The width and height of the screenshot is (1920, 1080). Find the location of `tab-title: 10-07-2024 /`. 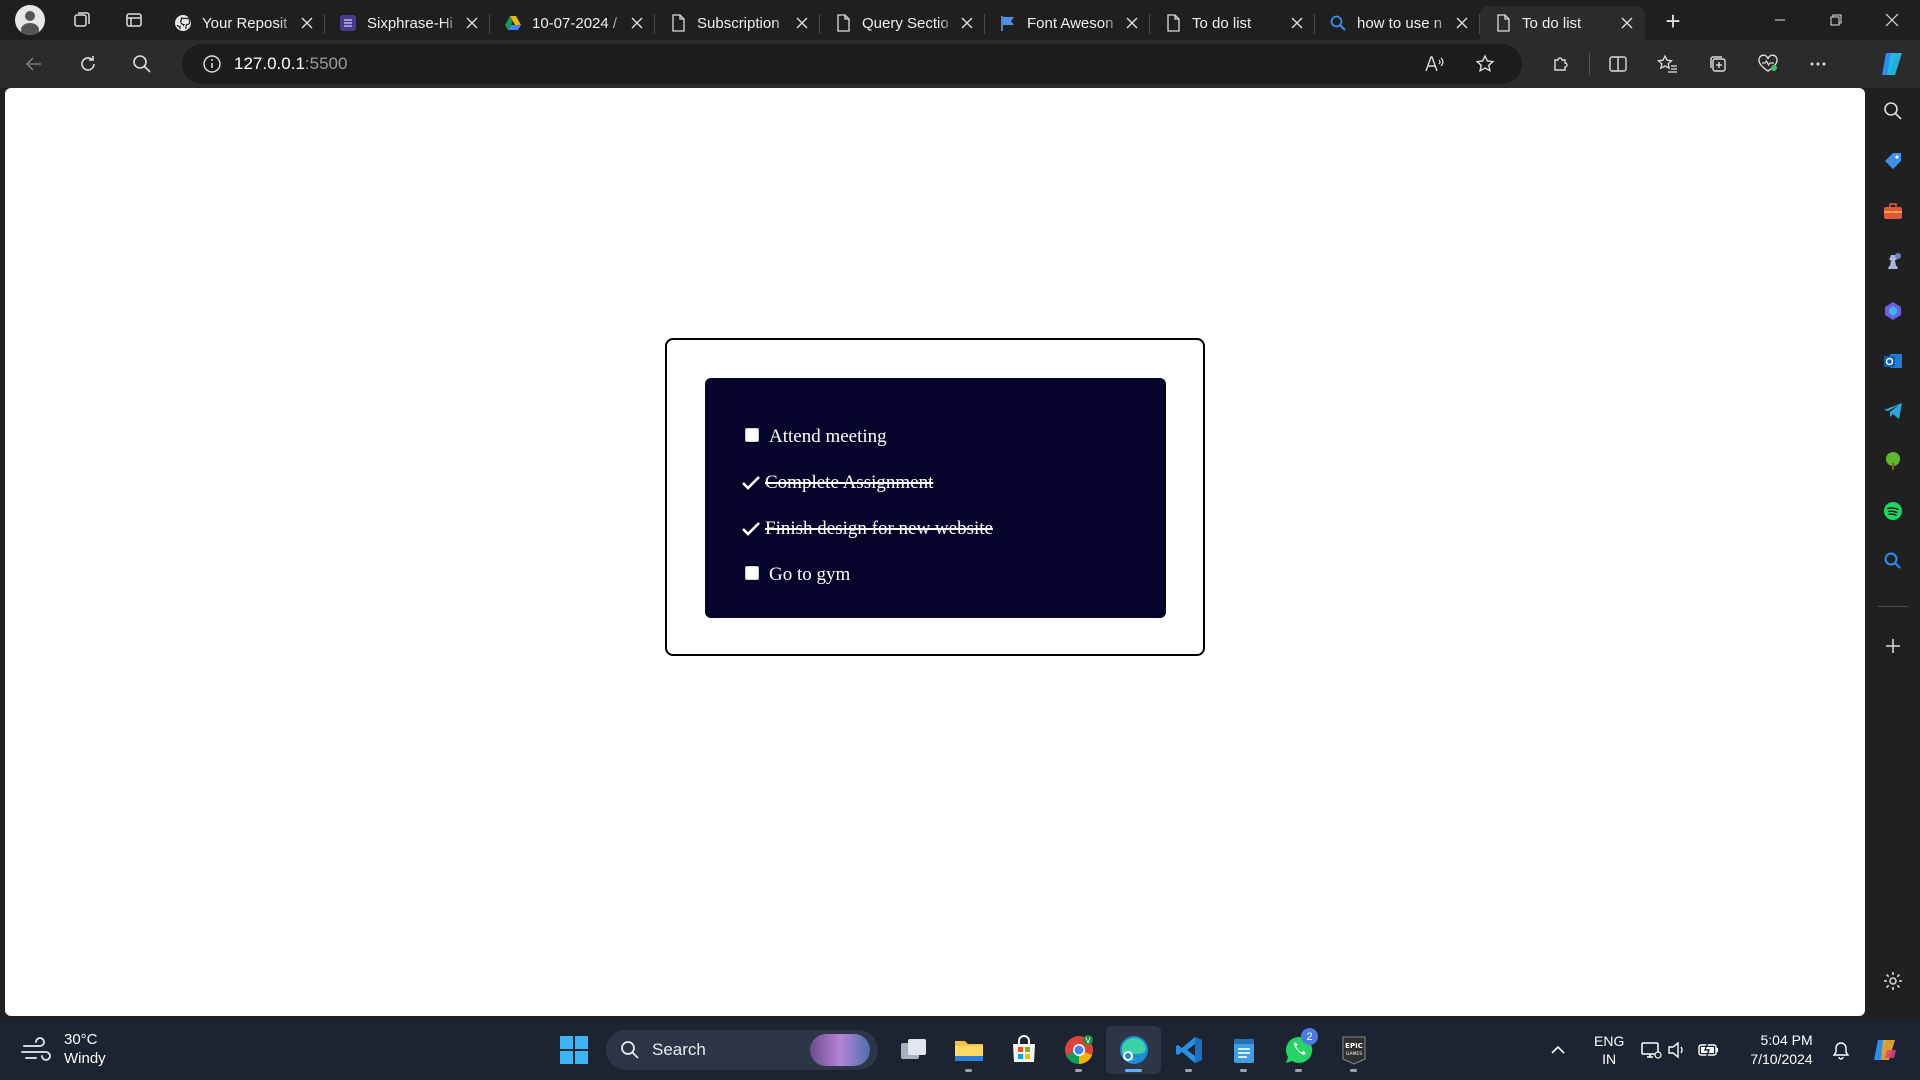

tab-title: 10-07-2024 / is located at coordinates (575, 23).